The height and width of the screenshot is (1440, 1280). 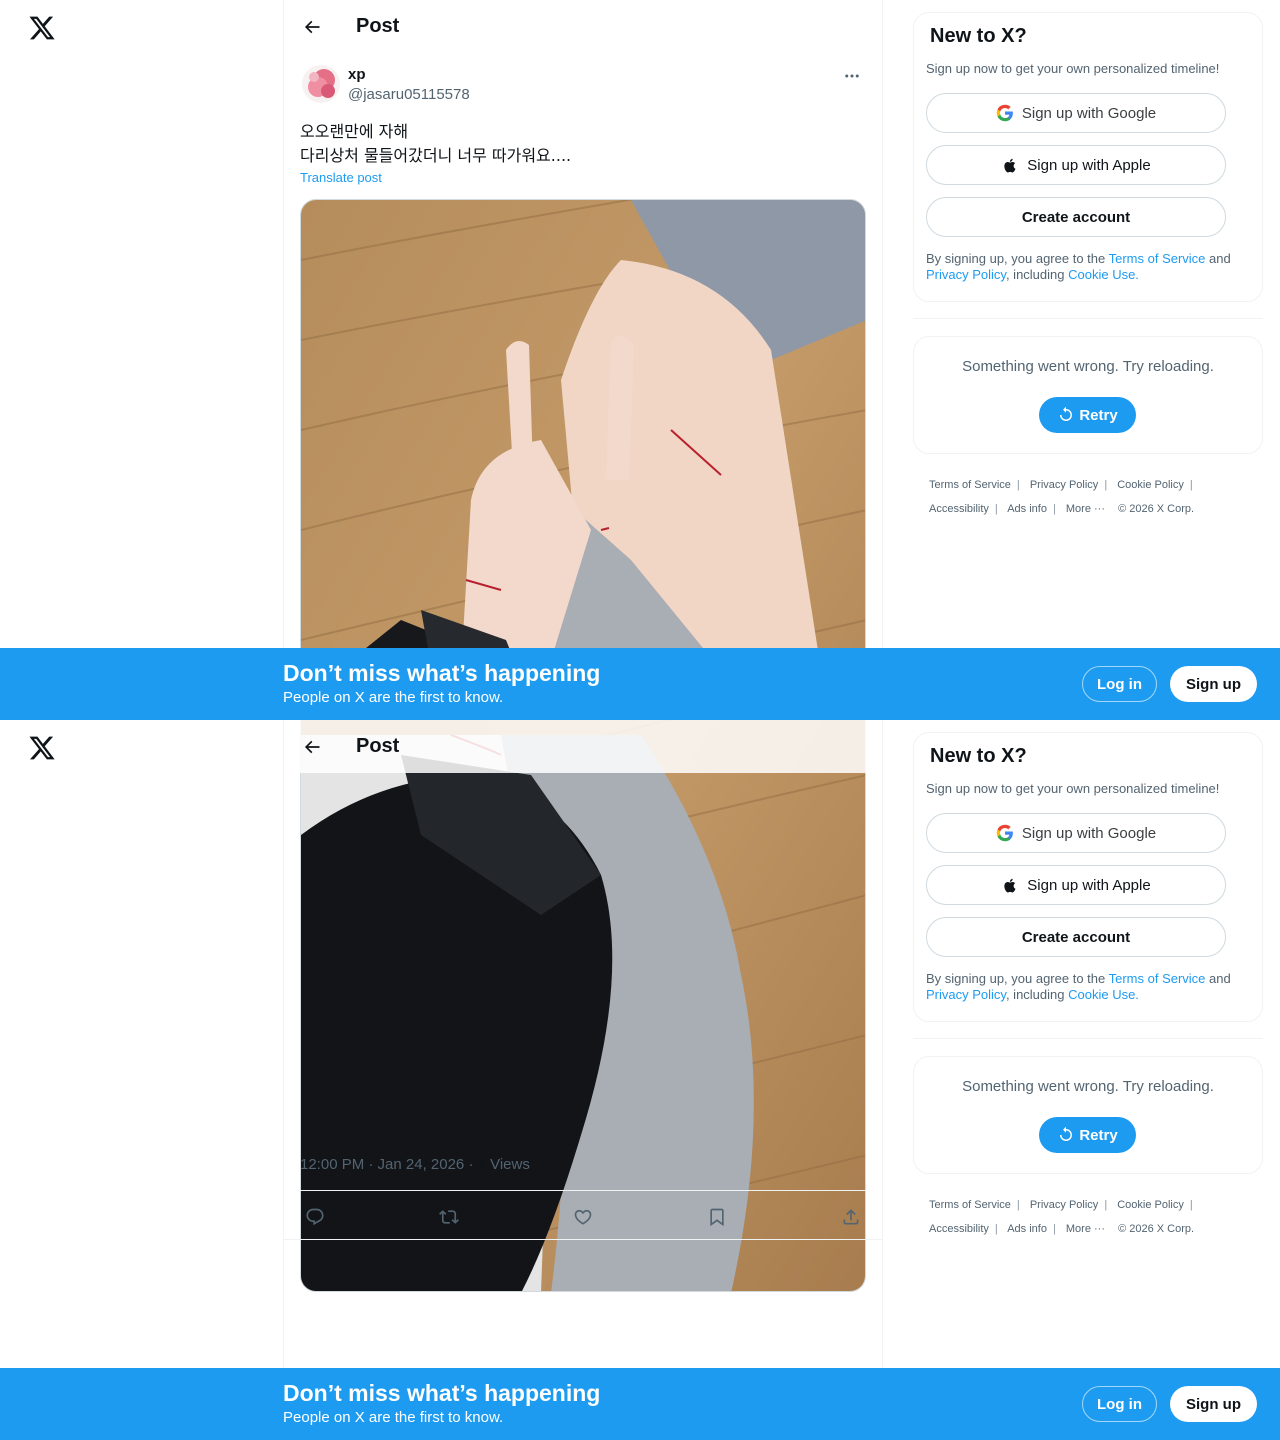 What do you see at coordinates (357, 74) in the screenshot?
I see `author-name: xp` at bounding box center [357, 74].